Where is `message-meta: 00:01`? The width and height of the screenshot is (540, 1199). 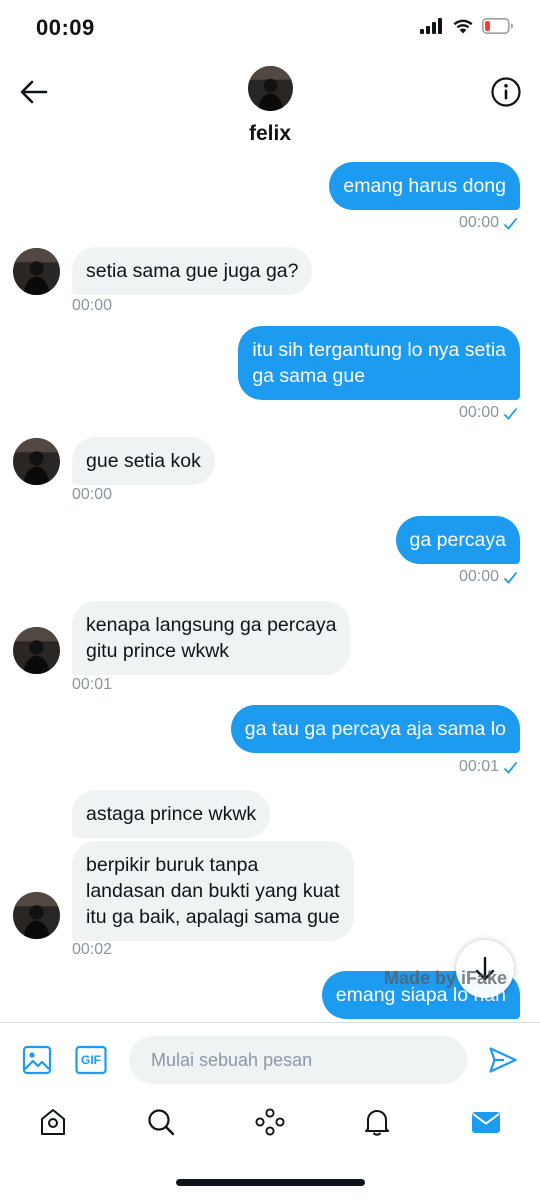
message-meta: 00:01 is located at coordinates (488, 767).